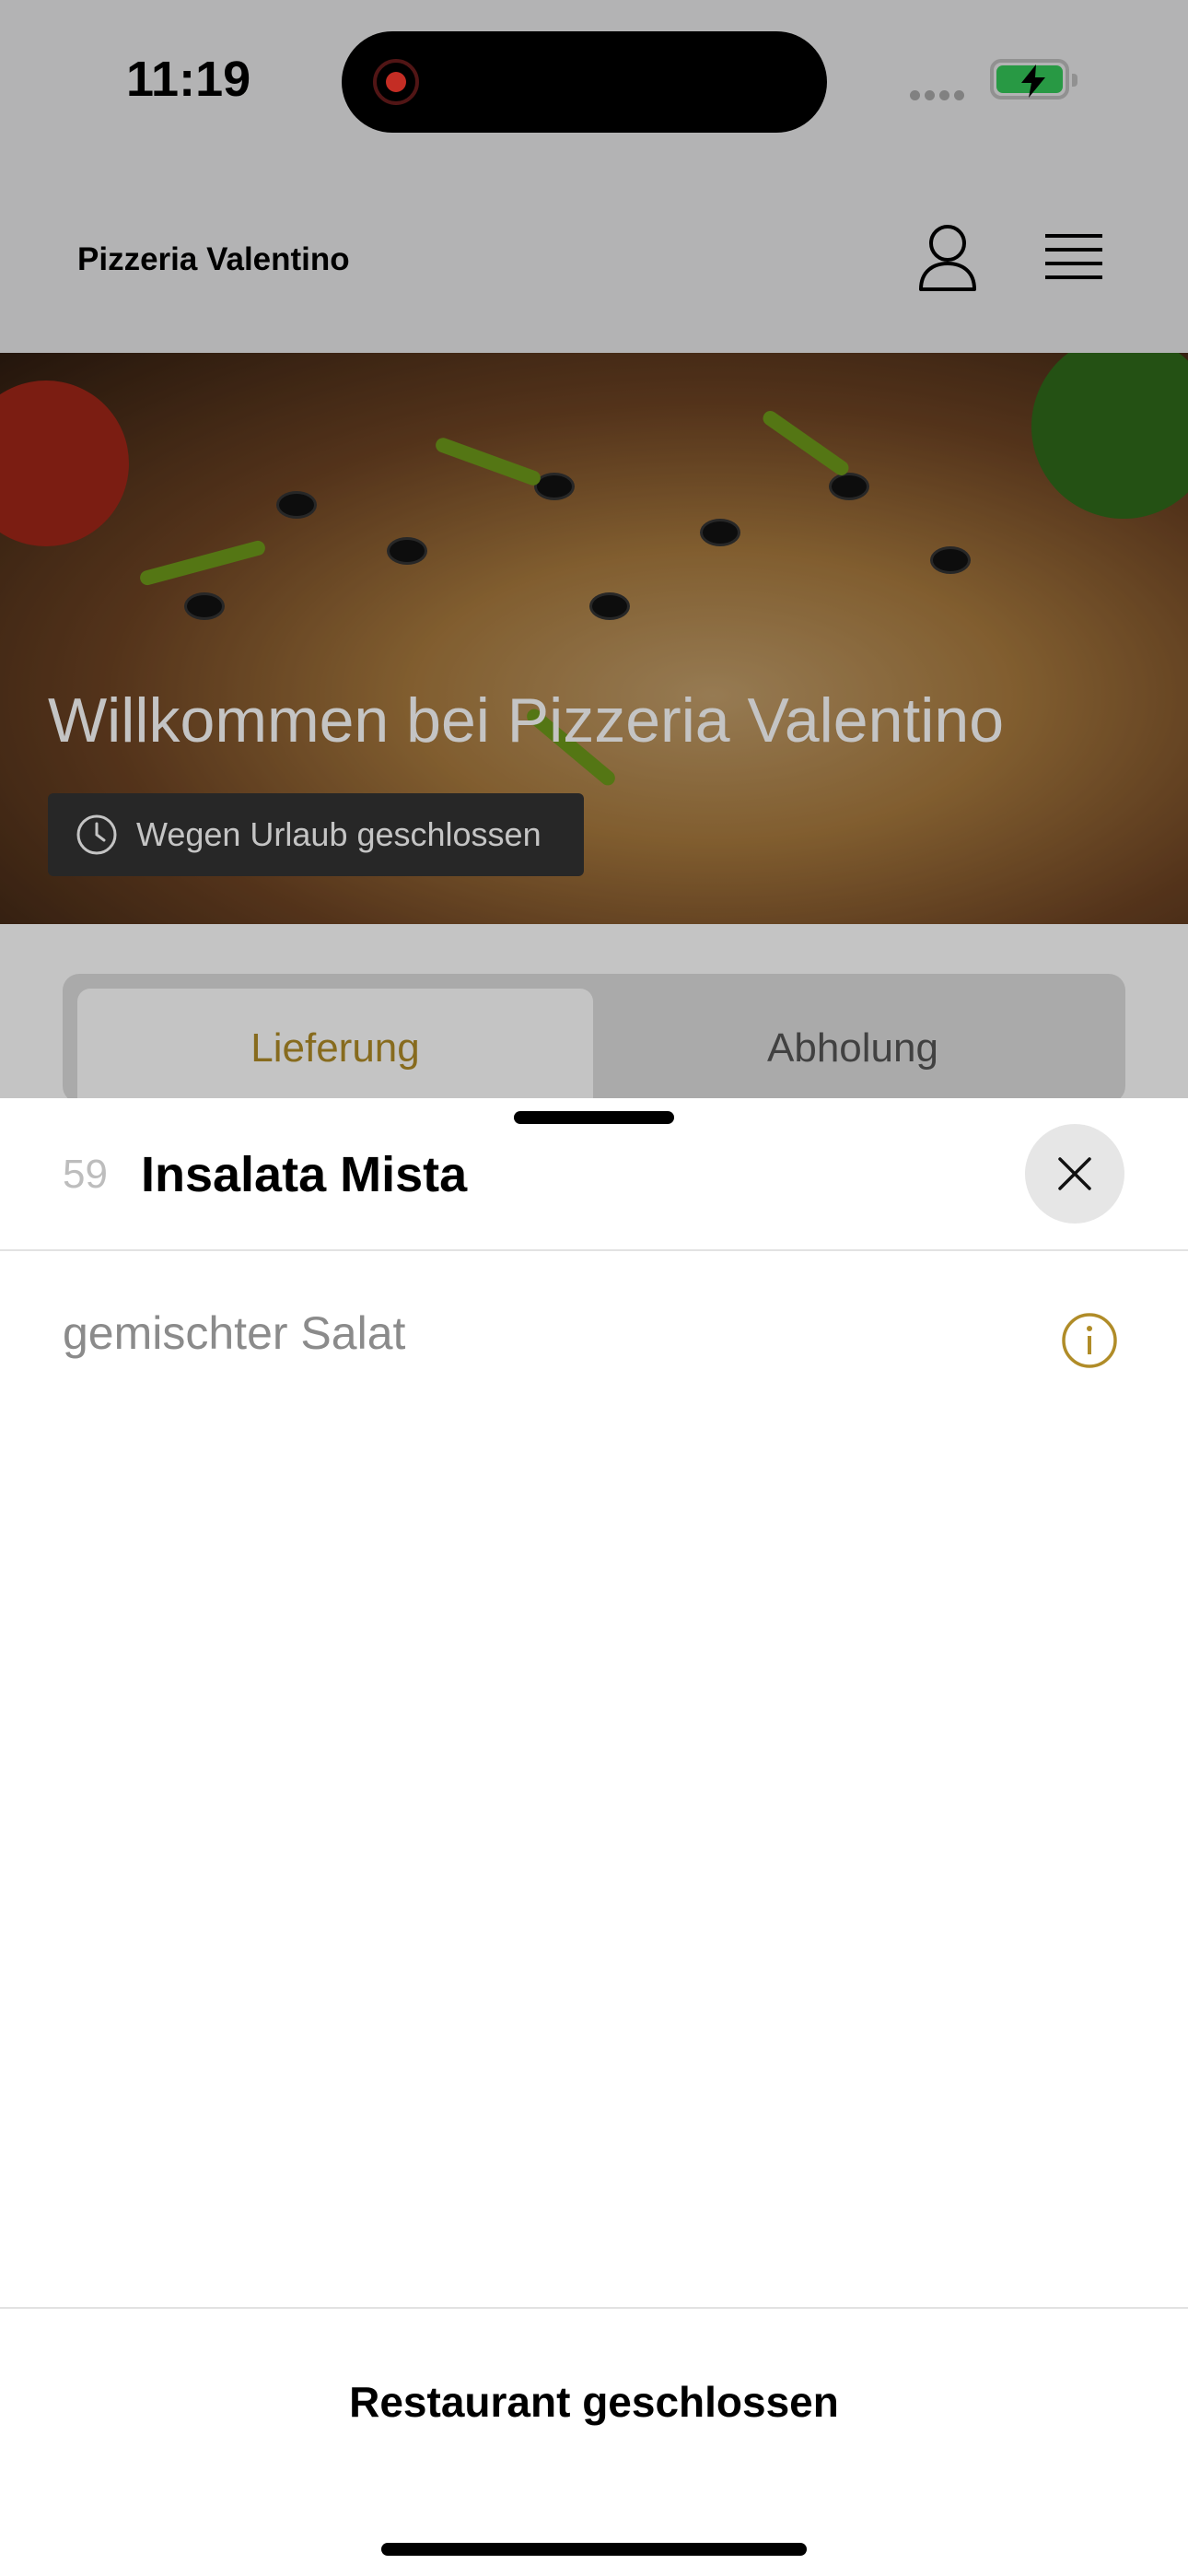 The height and width of the screenshot is (2576, 1188). I want to click on restaurant-closed-button: Restaurant geschlossen, so click(594, 2402).